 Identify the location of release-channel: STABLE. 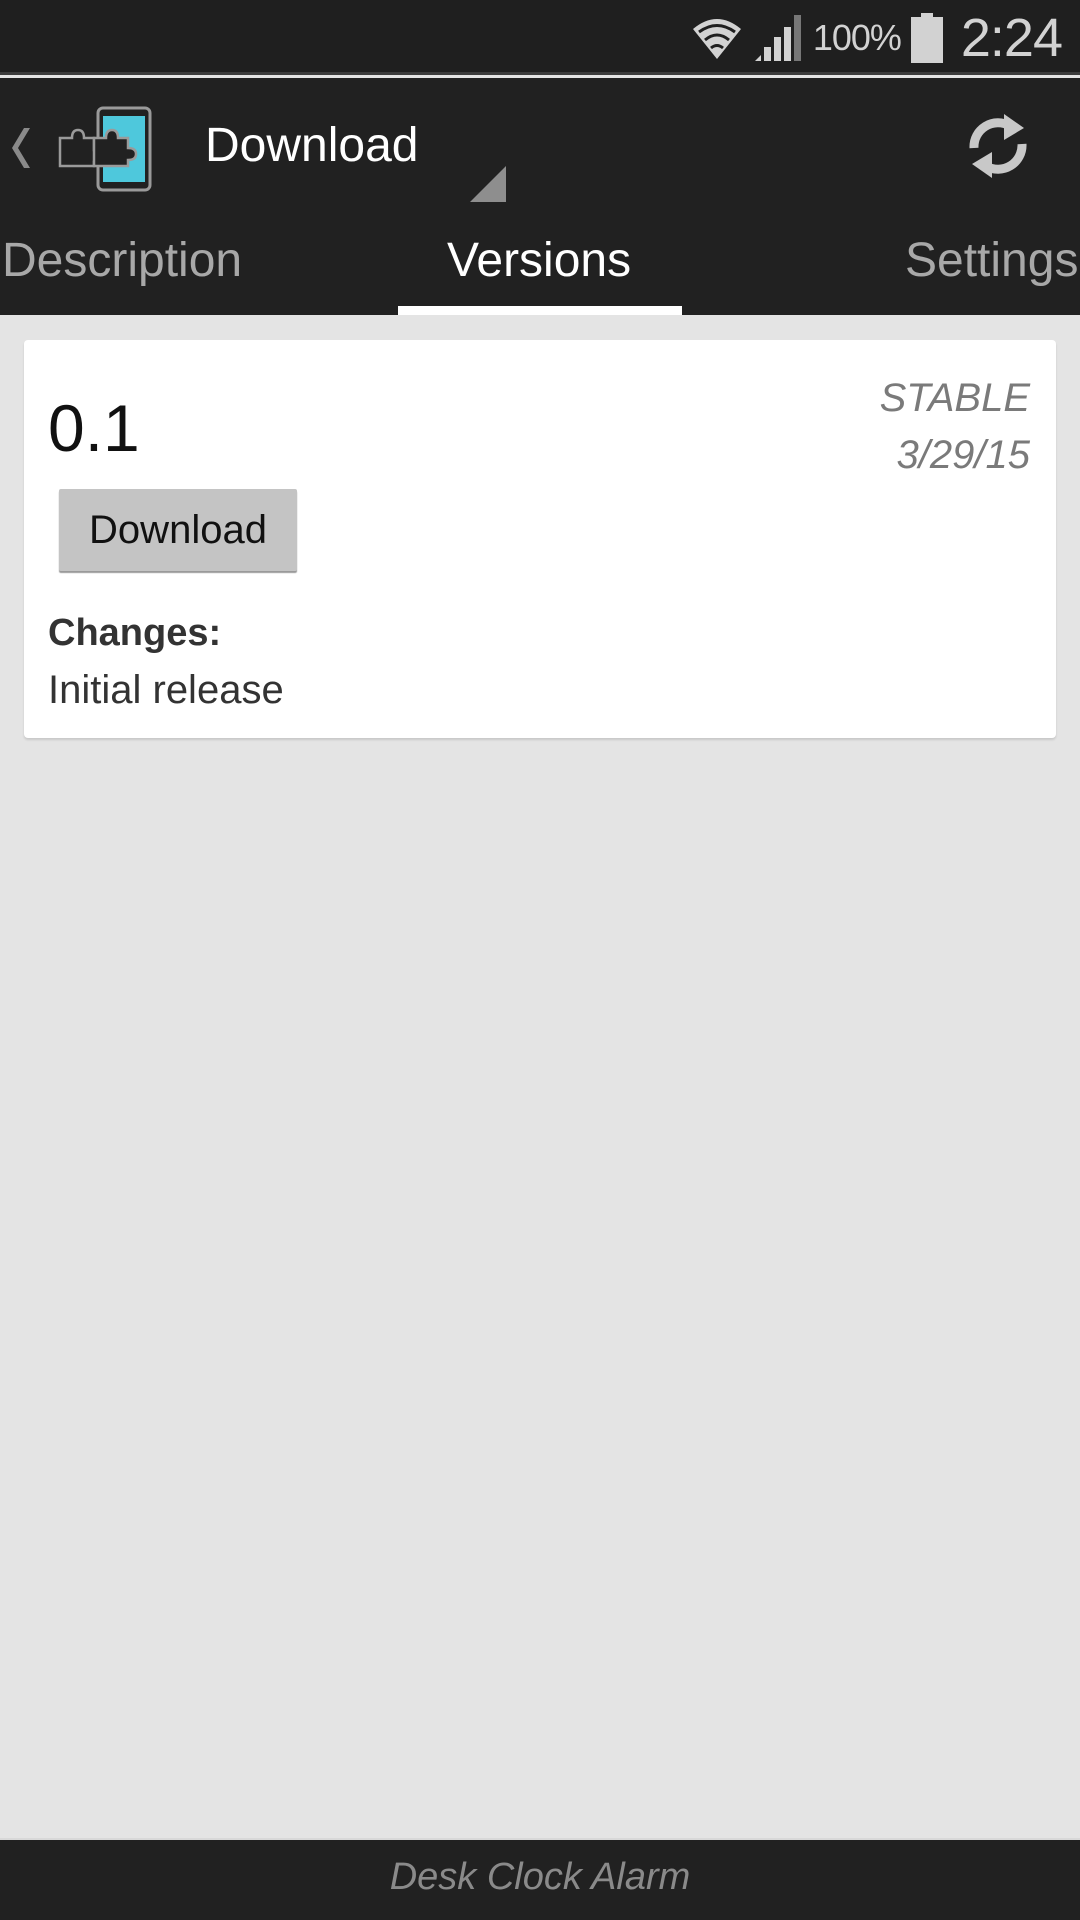
(954, 398).